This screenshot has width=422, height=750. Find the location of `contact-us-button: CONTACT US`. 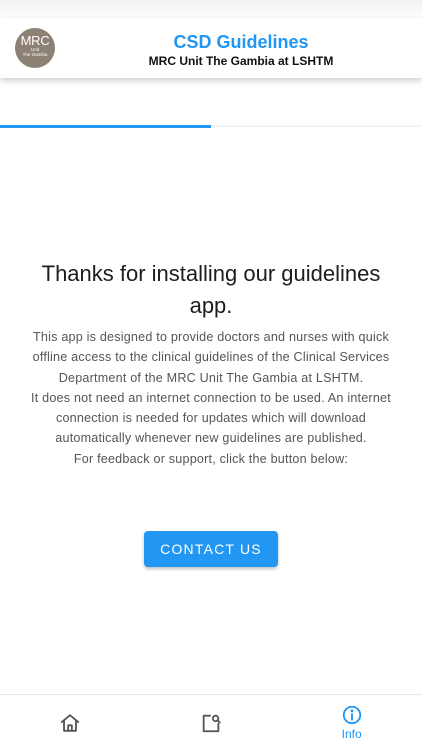

contact-us-button: CONTACT US is located at coordinates (211, 549).